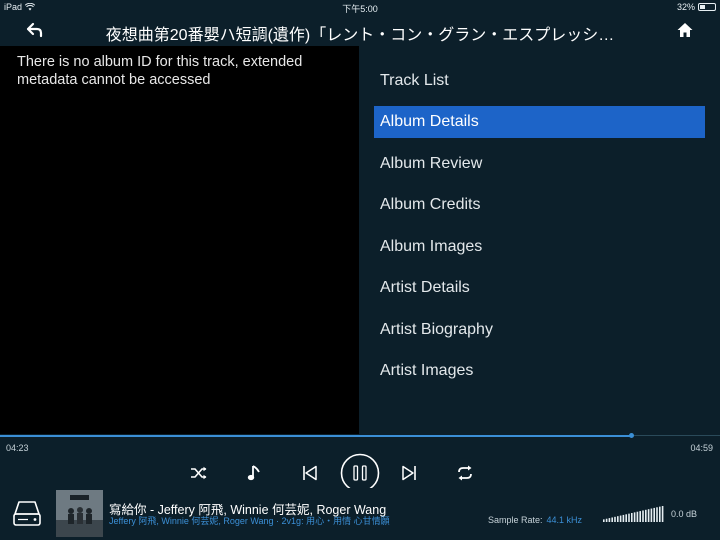  What do you see at coordinates (199, 473) in the screenshot?
I see `shuffle-icon` at bounding box center [199, 473].